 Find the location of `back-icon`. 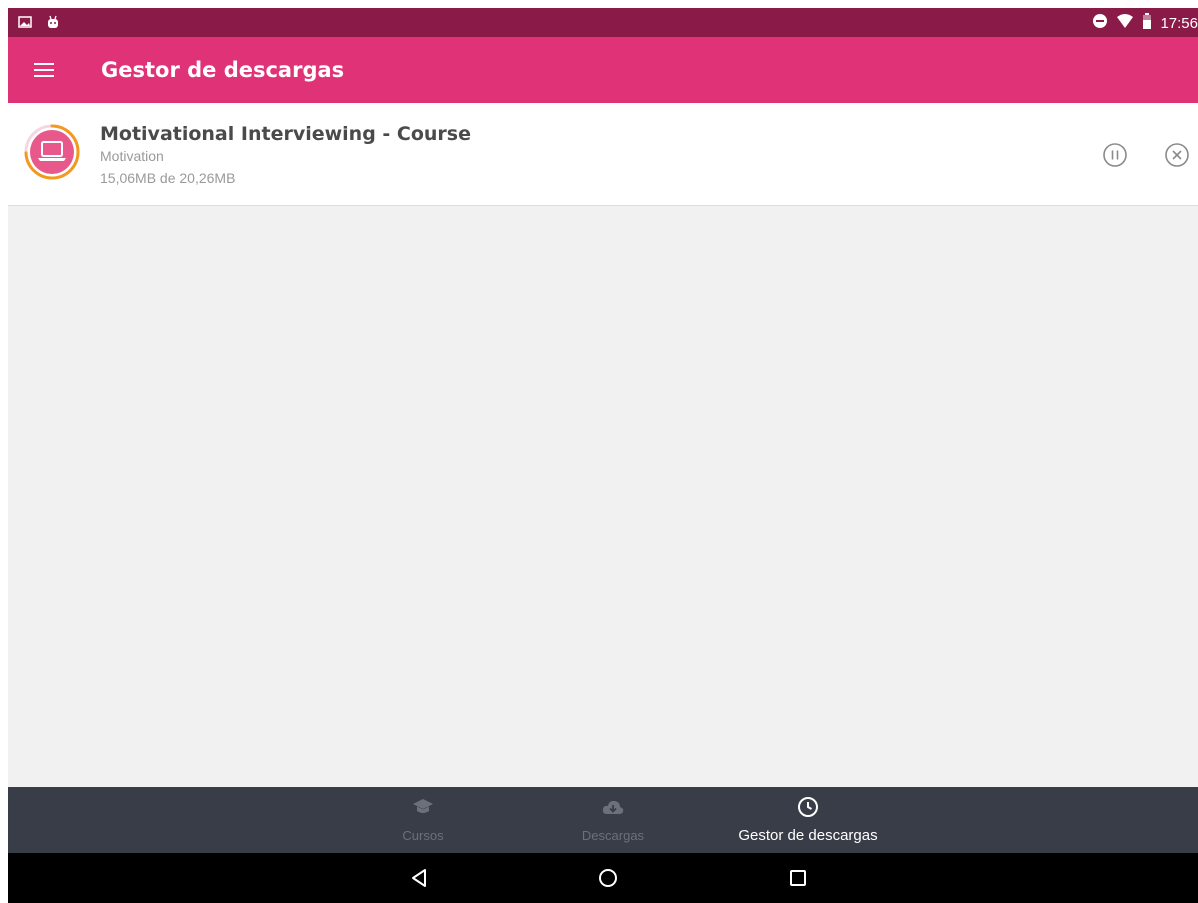

back-icon is located at coordinates (420, 878).